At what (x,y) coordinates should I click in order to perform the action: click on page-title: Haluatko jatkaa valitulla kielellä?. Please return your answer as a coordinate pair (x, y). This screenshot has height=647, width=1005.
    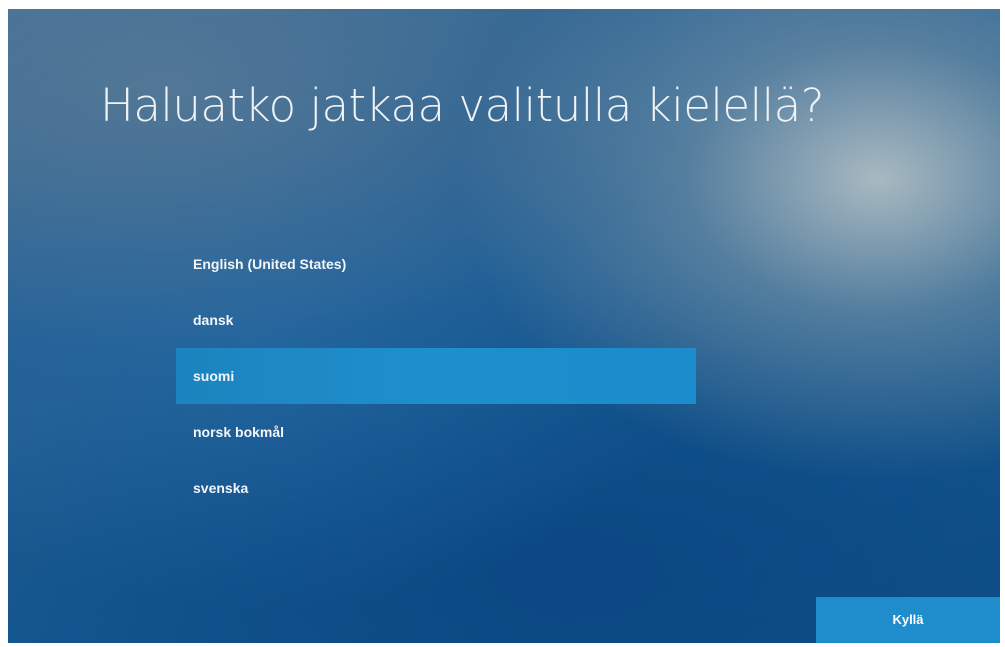
    Looking at the image, I should click on (462, 105).